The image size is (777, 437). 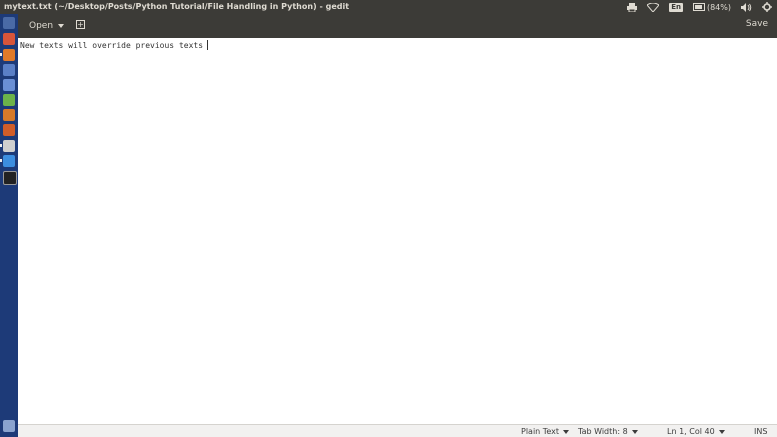 What do you see at coordinates (9, 161) in the screenshot?
I see `chrome-icon` at bounding box center [9, 161].